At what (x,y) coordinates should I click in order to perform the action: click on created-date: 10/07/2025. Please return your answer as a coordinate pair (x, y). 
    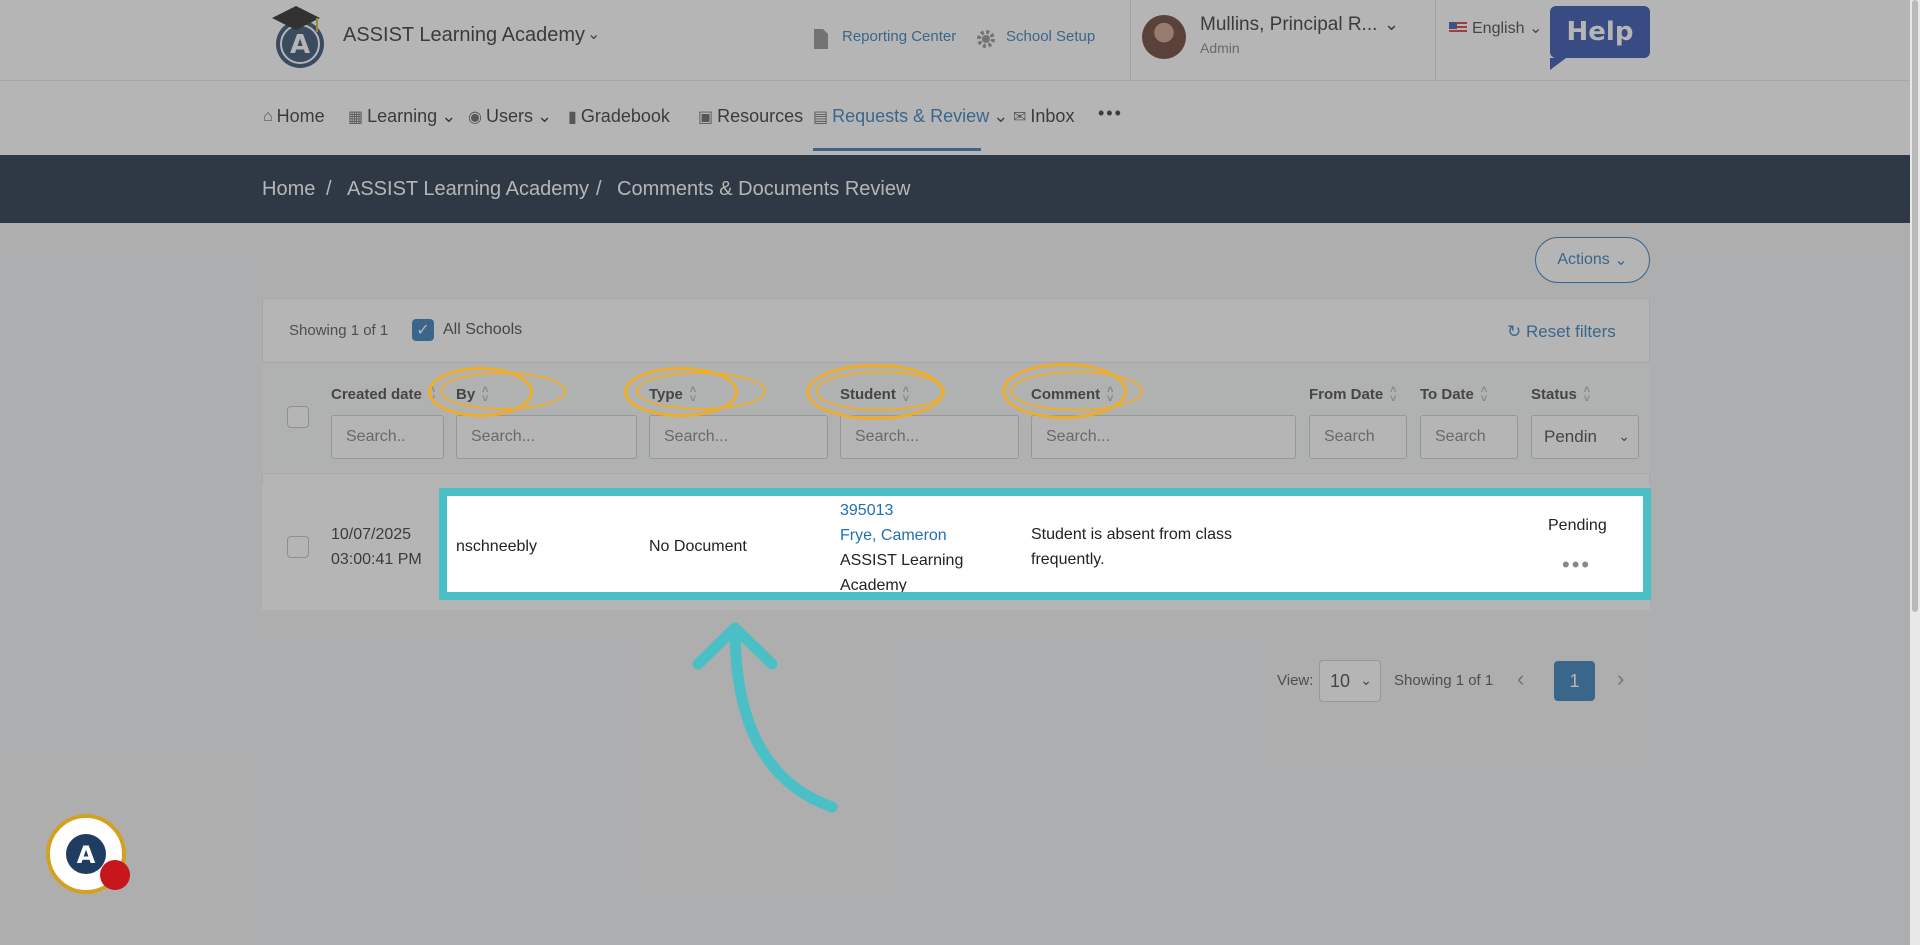
    Looking at the image, I should click on (371, 534).